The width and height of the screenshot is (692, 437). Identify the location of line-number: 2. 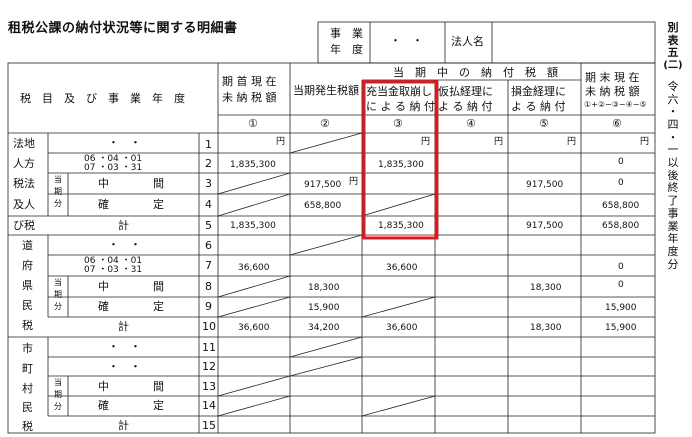
(208, 163).